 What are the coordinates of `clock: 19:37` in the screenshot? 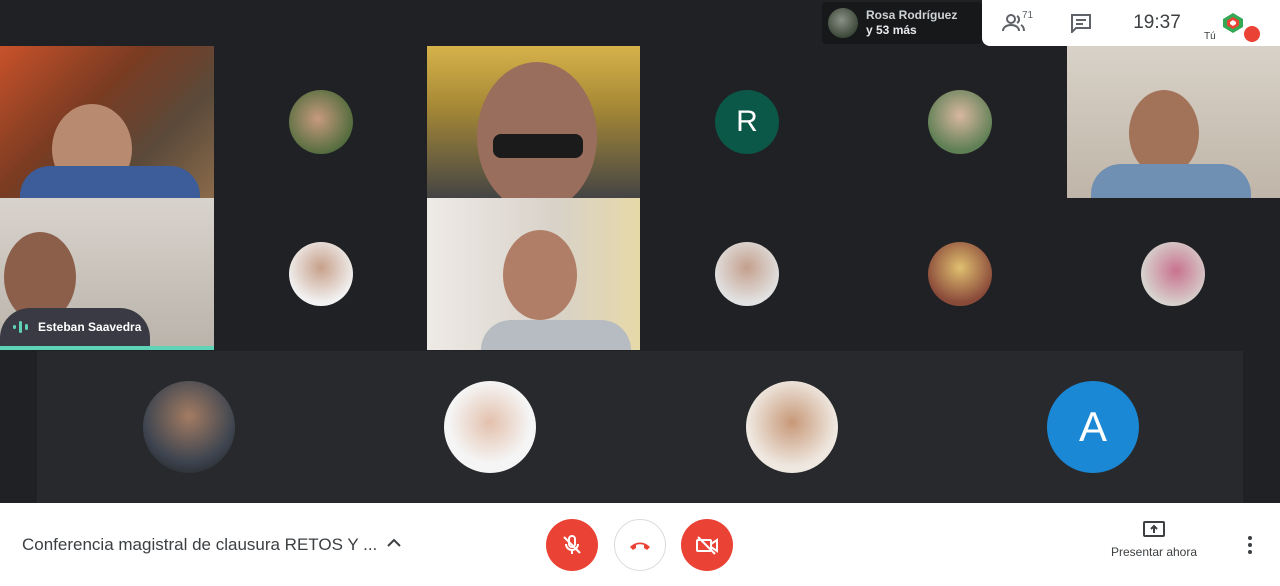 It's located at (1157, 22).